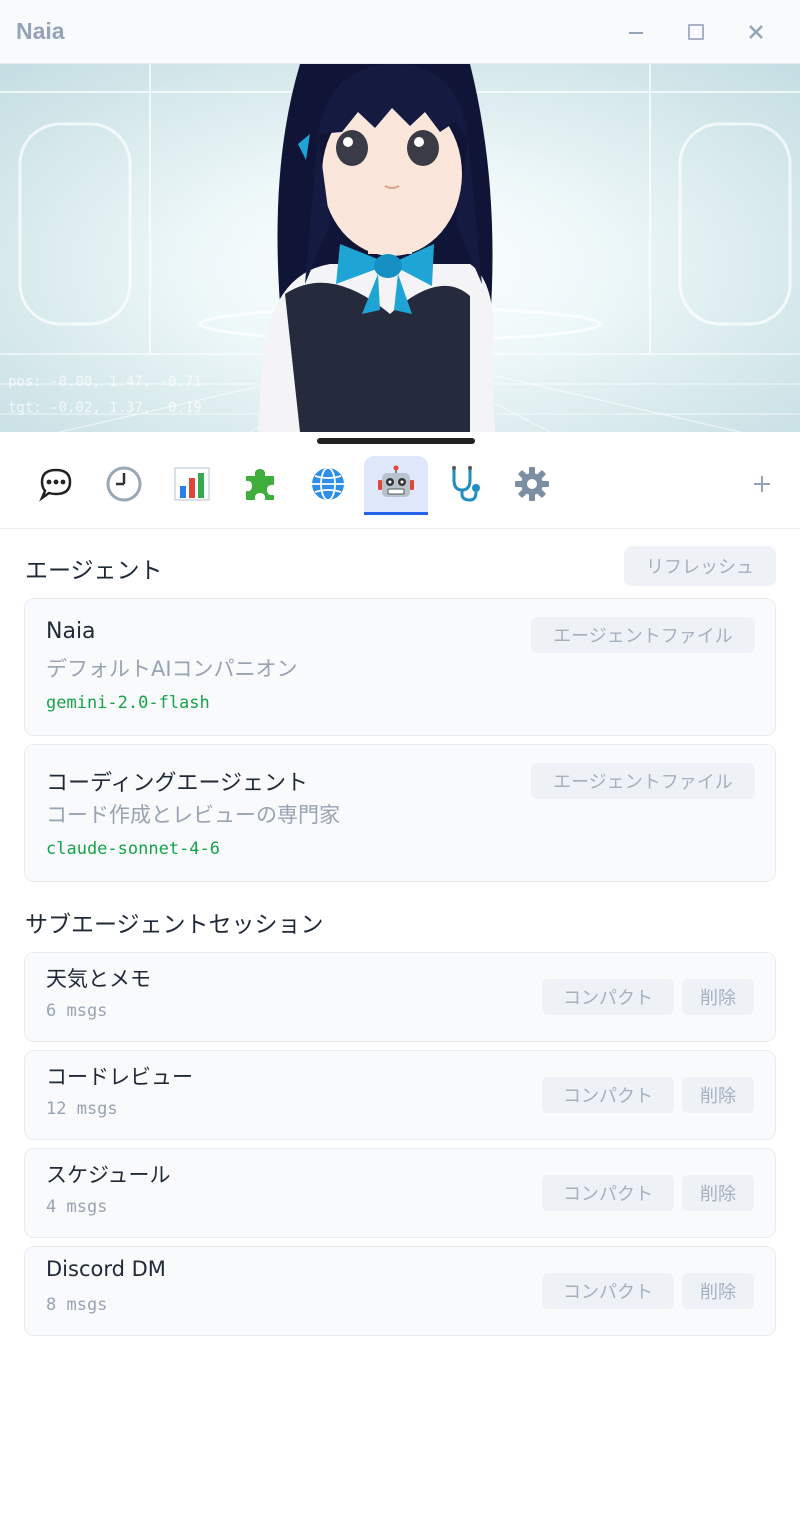 The image size is (800, 1536). What do you see at coordinates (193, 815) in the screenshot?
I see `agent-description: コード作成とレビューの専門家` at bounding box center [193, 815].